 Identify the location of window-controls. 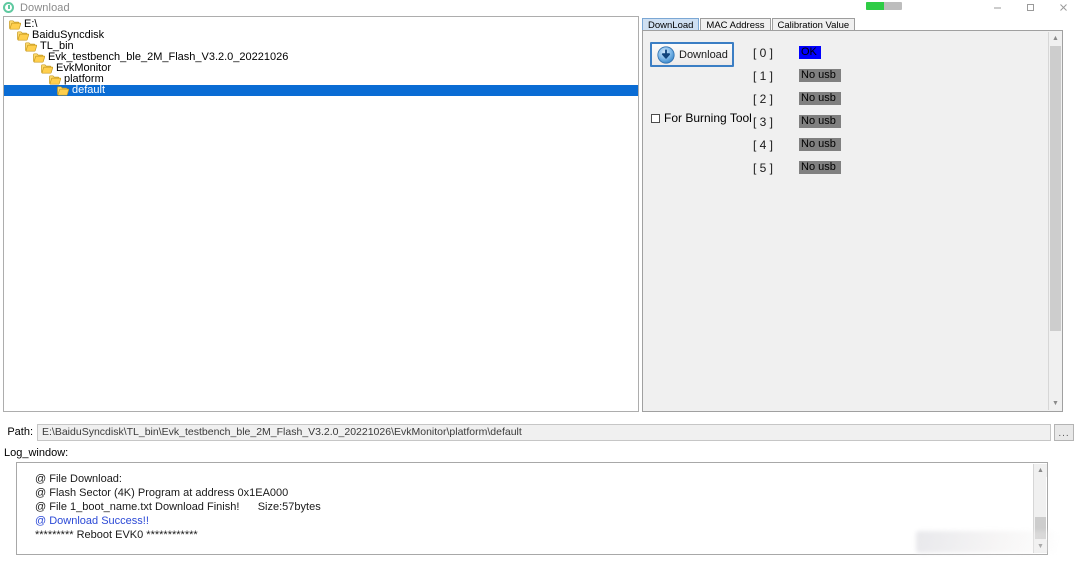
(1030, 7).